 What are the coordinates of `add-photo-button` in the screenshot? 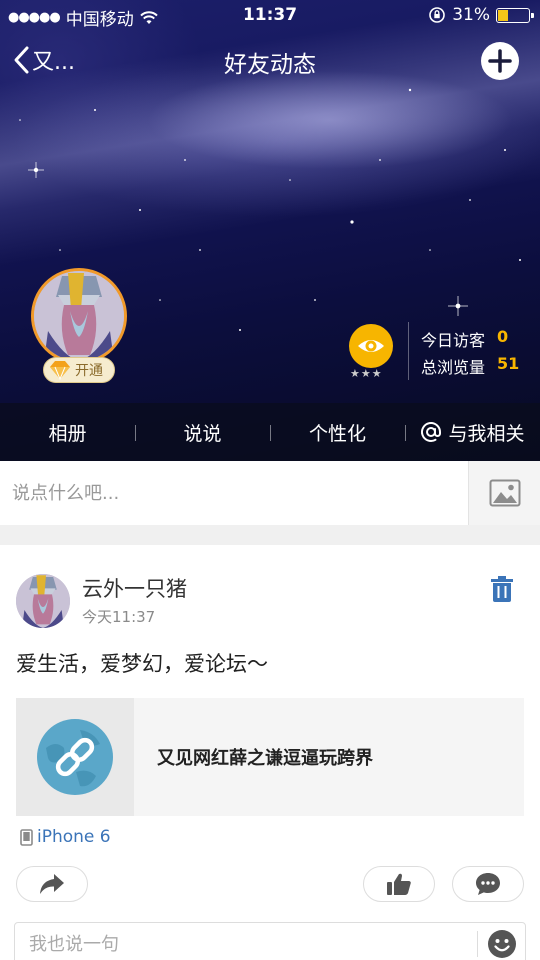 It's located at (504, 493).